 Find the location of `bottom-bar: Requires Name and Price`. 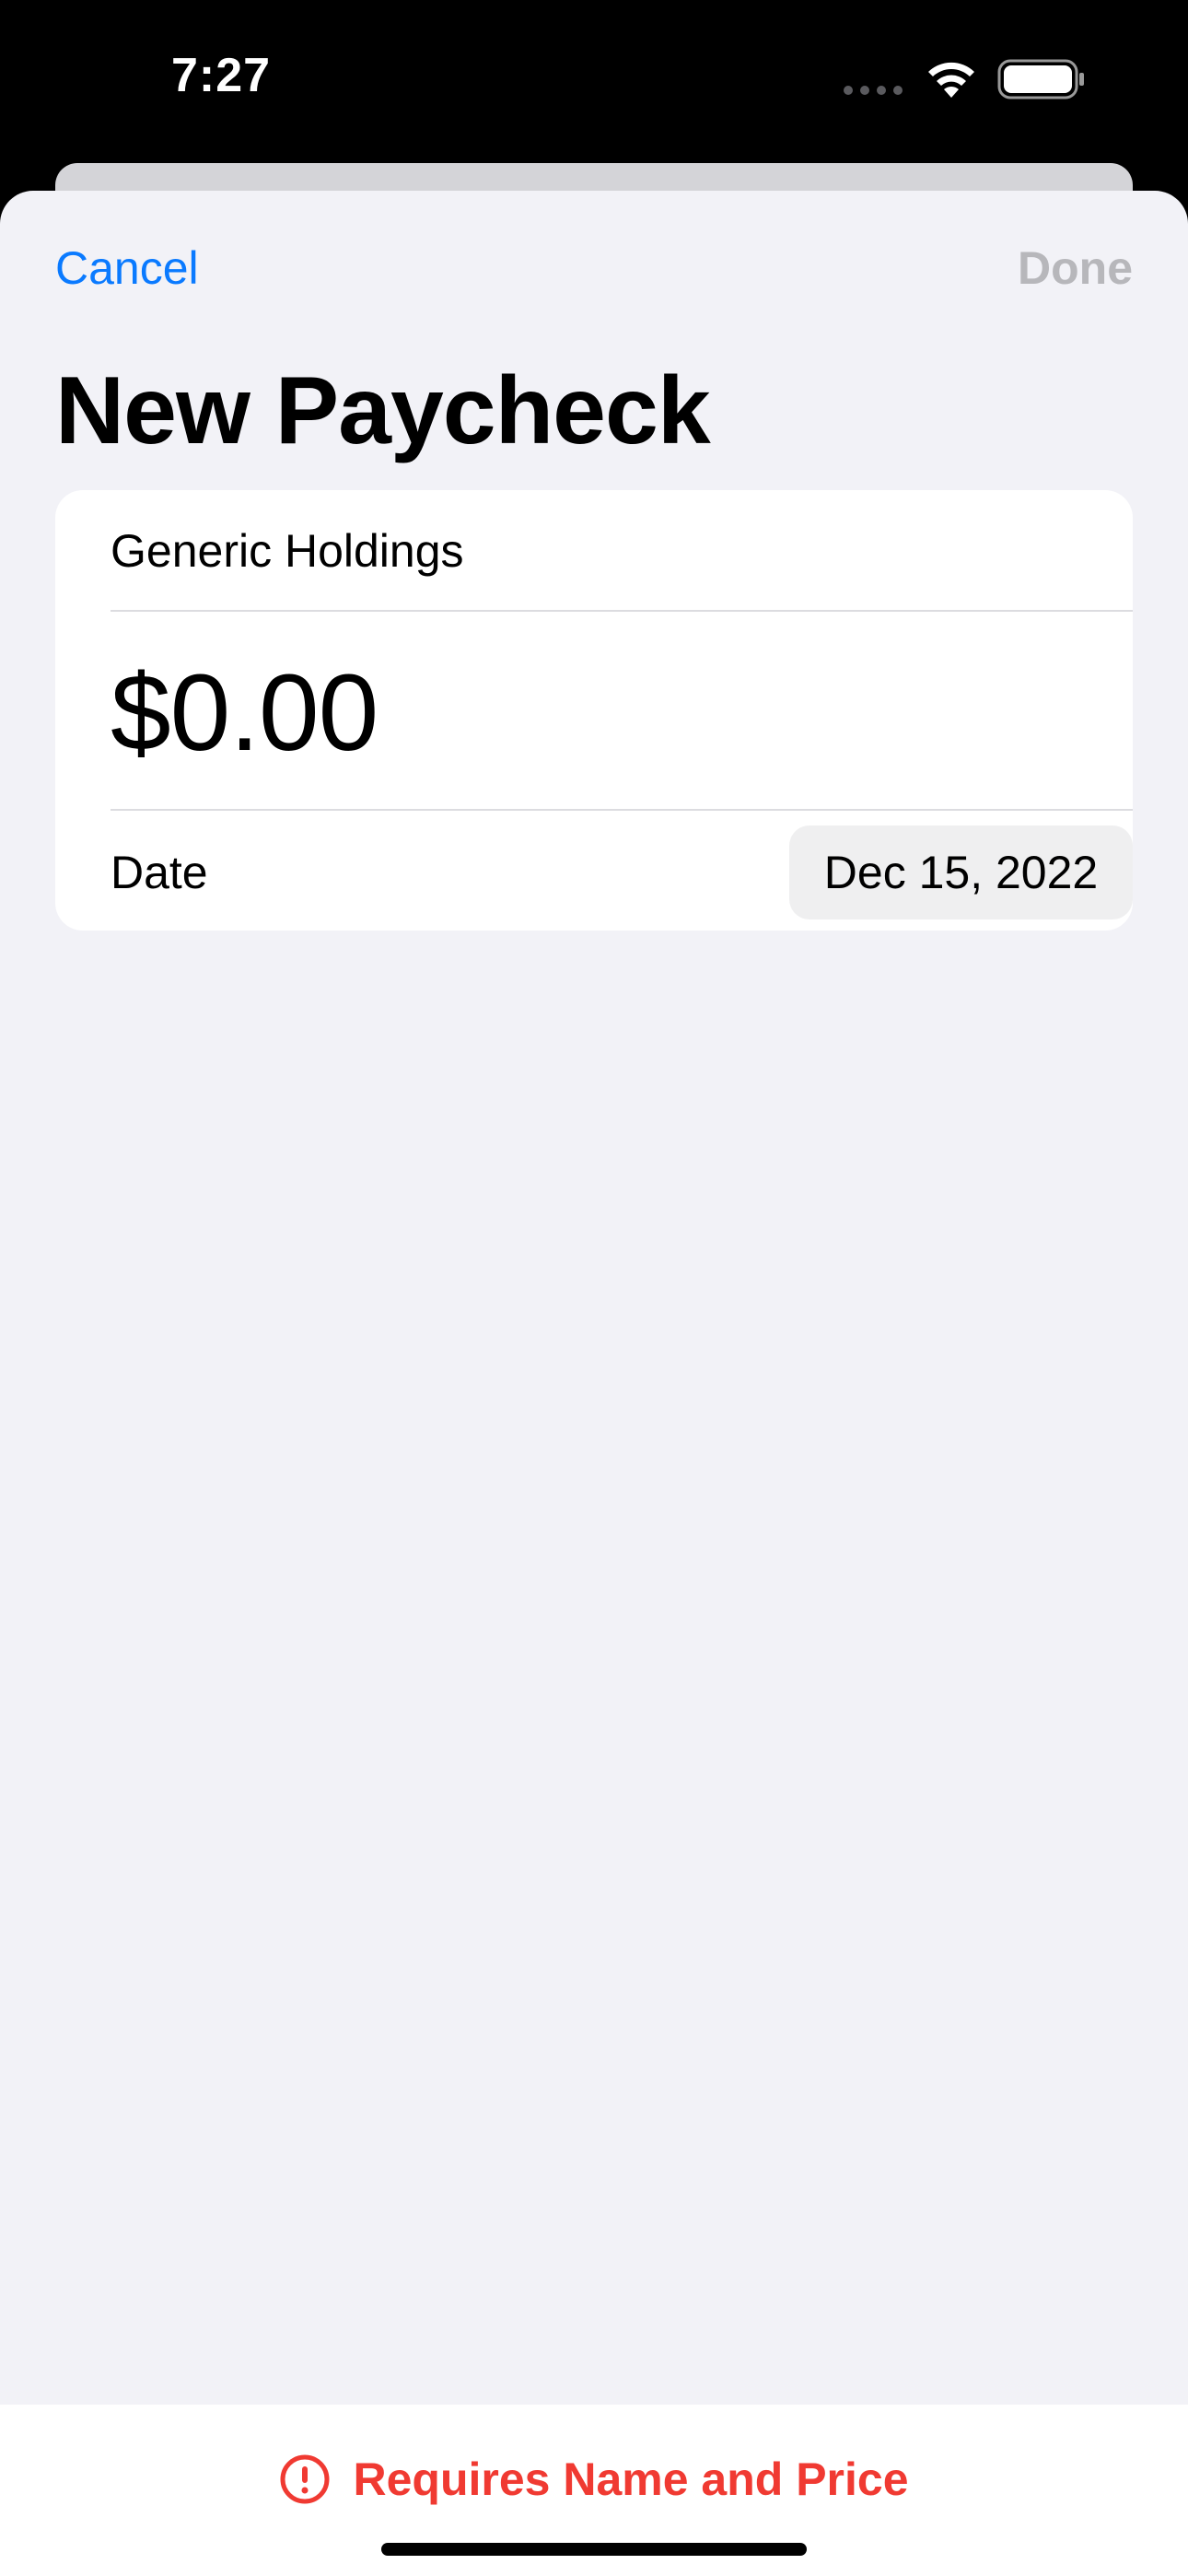

bottom-bar: Requires Name and Price is located at coordinates (594, 2491).